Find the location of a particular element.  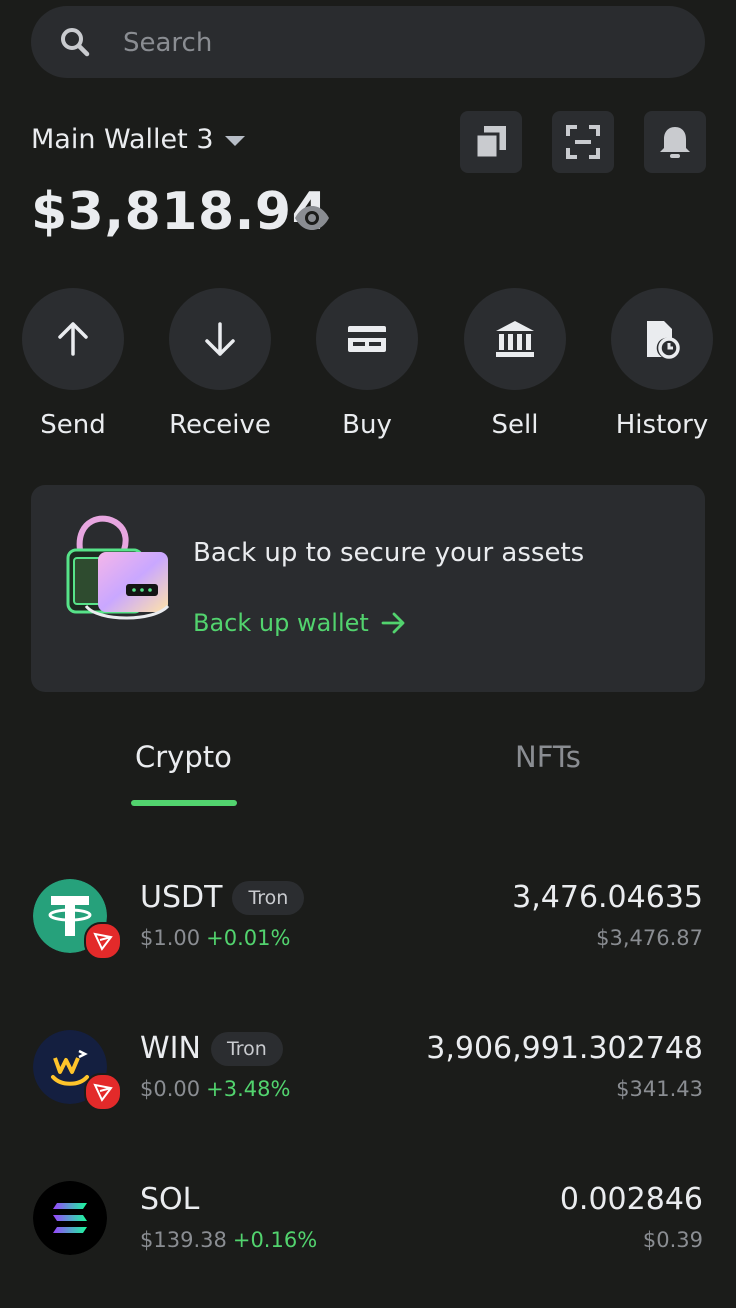

search-input is located at coordinates (403, 43).